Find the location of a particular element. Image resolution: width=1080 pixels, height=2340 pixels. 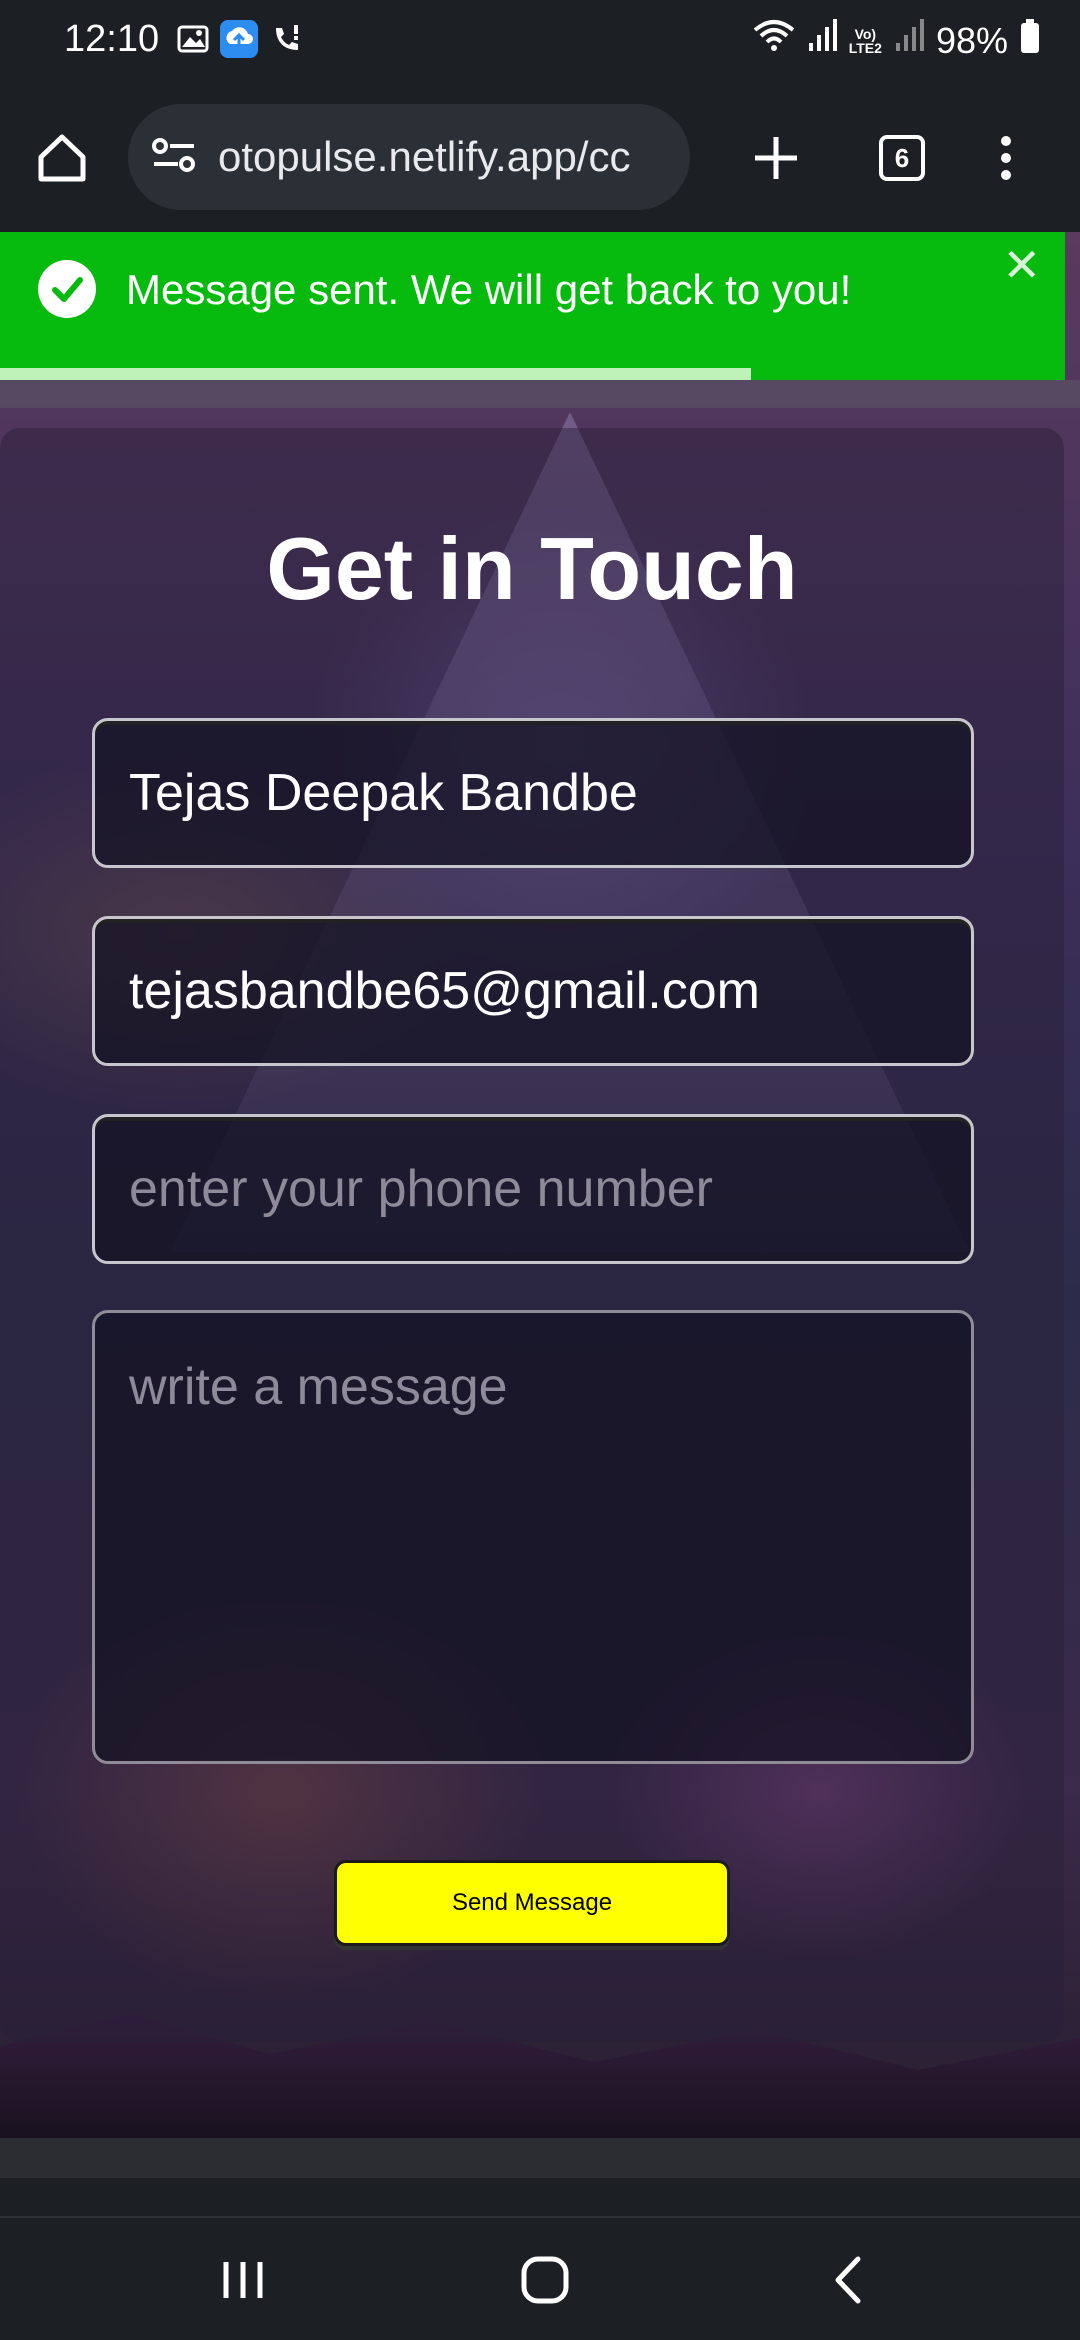

page-title: Get in Touch is located at coordinates (532, 568).